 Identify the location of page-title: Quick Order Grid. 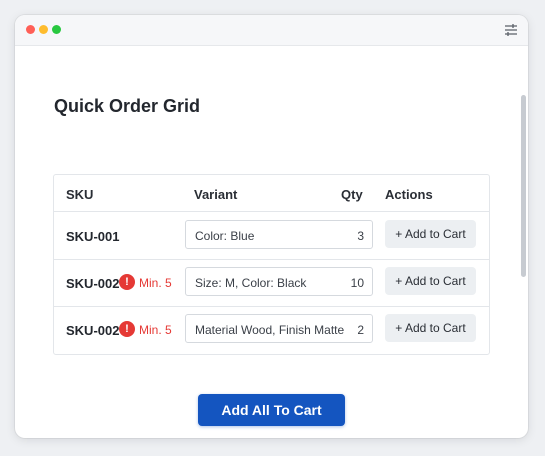
(127, 106).